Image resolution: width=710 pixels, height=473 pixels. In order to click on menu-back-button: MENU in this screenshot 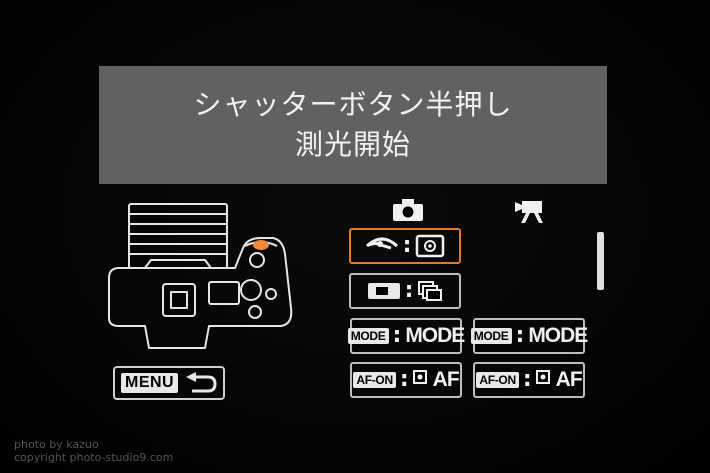, I will do `click(169, 383)`.